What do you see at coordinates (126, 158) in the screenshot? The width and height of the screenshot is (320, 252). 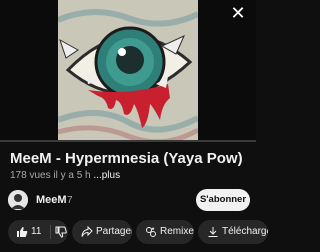 I see `video-title: MeeM - Hypermnesia (Yaya Pow)` at bounding box center [126, 158].